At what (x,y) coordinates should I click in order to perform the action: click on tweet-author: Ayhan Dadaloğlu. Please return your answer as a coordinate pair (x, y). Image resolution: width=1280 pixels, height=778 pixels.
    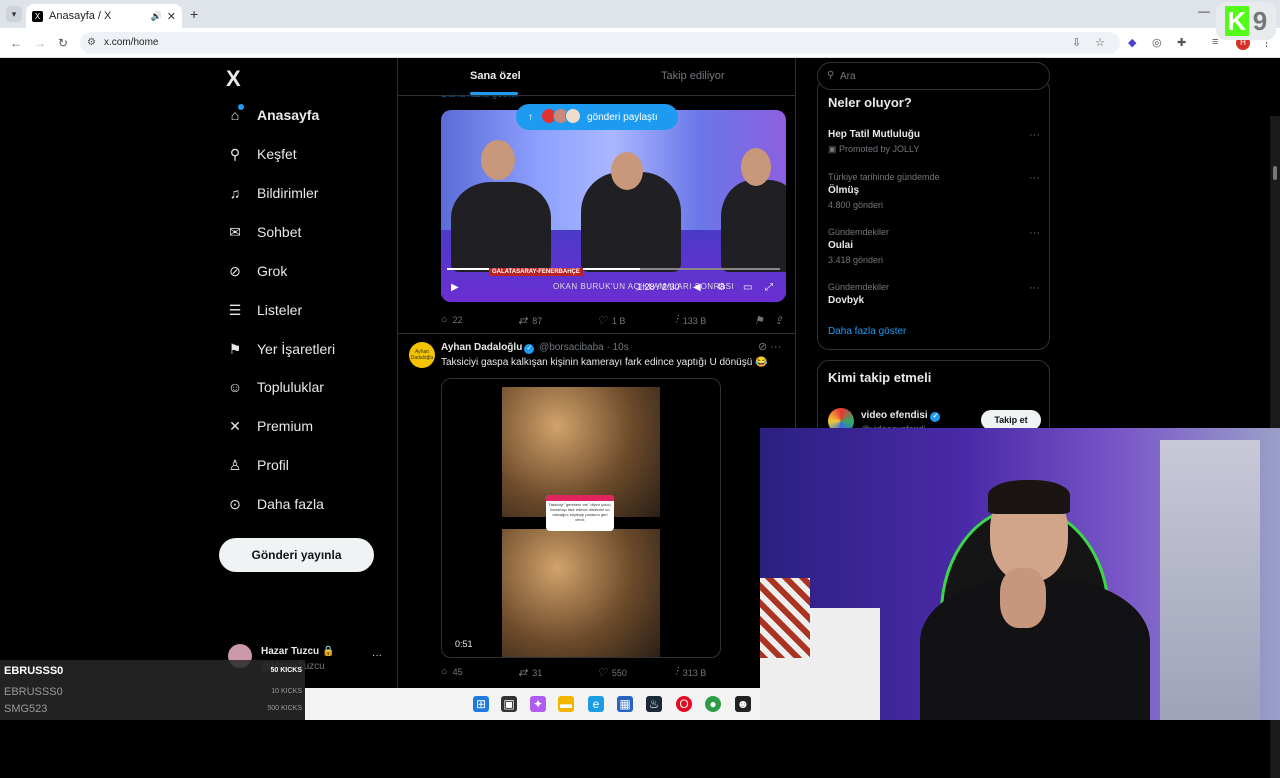
    Looking at the image, I should click on (481, 347).